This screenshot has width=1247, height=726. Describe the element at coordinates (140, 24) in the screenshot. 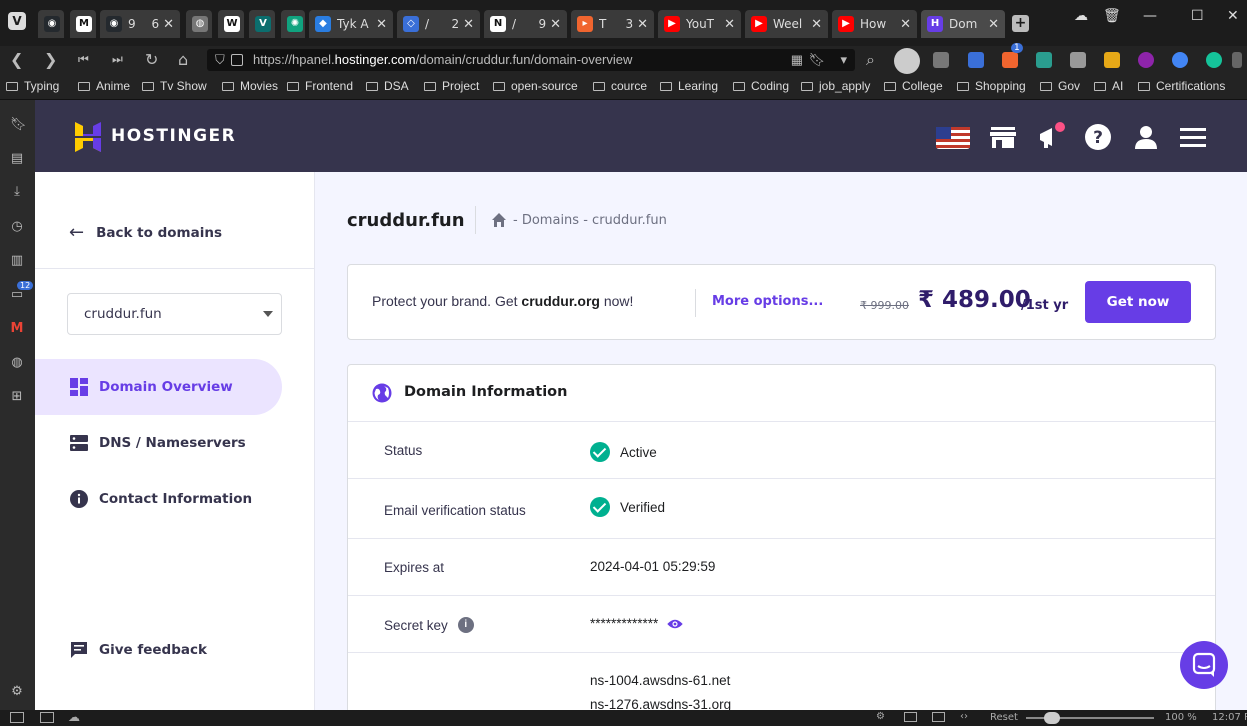

I see `browser-tab: ◉ 9 6 ✕` at that location.